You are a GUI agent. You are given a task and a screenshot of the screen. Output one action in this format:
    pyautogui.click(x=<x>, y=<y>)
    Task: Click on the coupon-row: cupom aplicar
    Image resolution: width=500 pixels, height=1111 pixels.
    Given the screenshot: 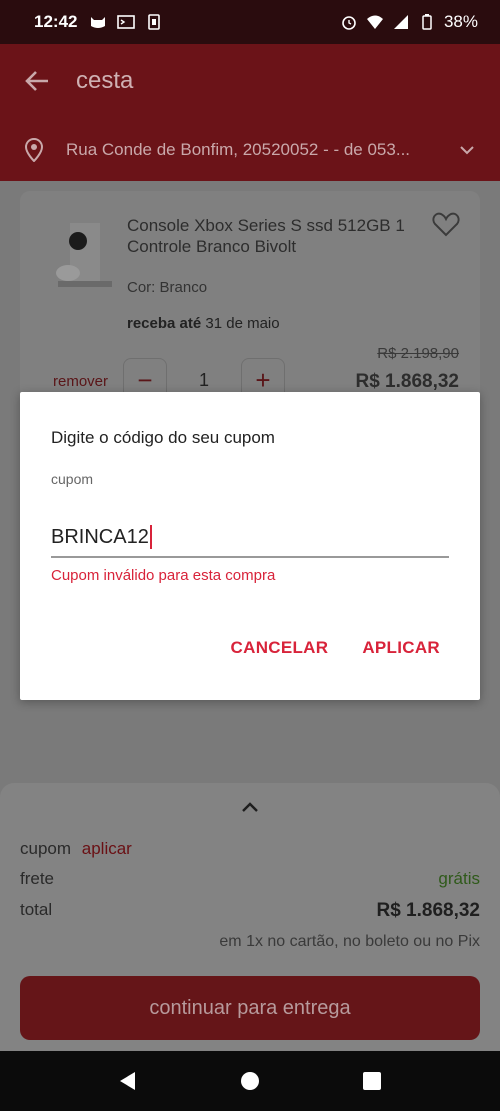 What is the action you would take?
    pyautogui.click(x=250, y=849)
    